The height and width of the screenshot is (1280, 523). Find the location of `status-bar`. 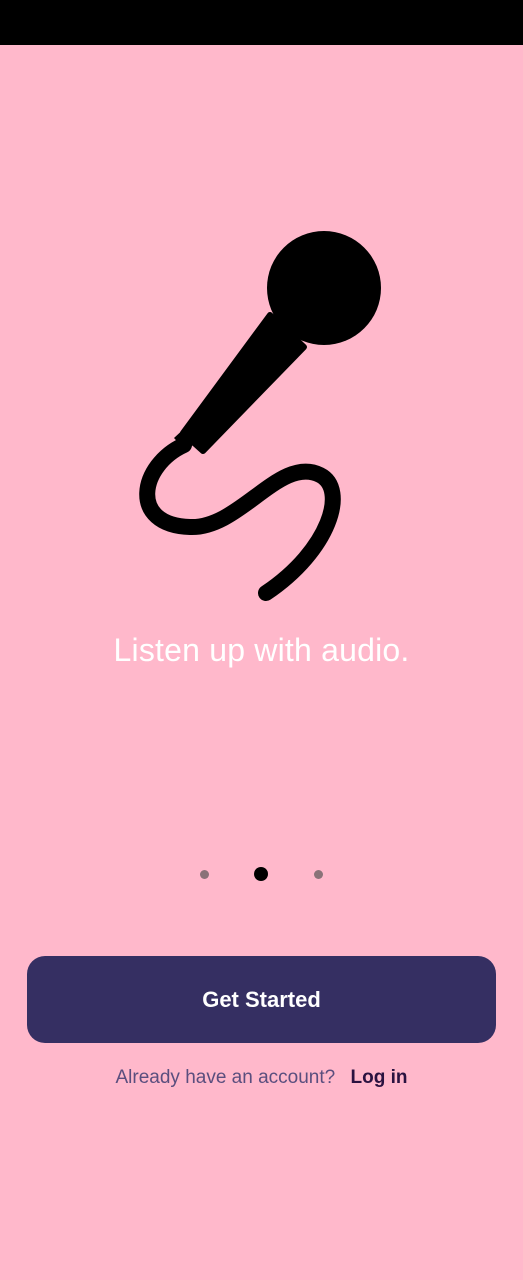

status-bar is located at coordinates (261, 22).